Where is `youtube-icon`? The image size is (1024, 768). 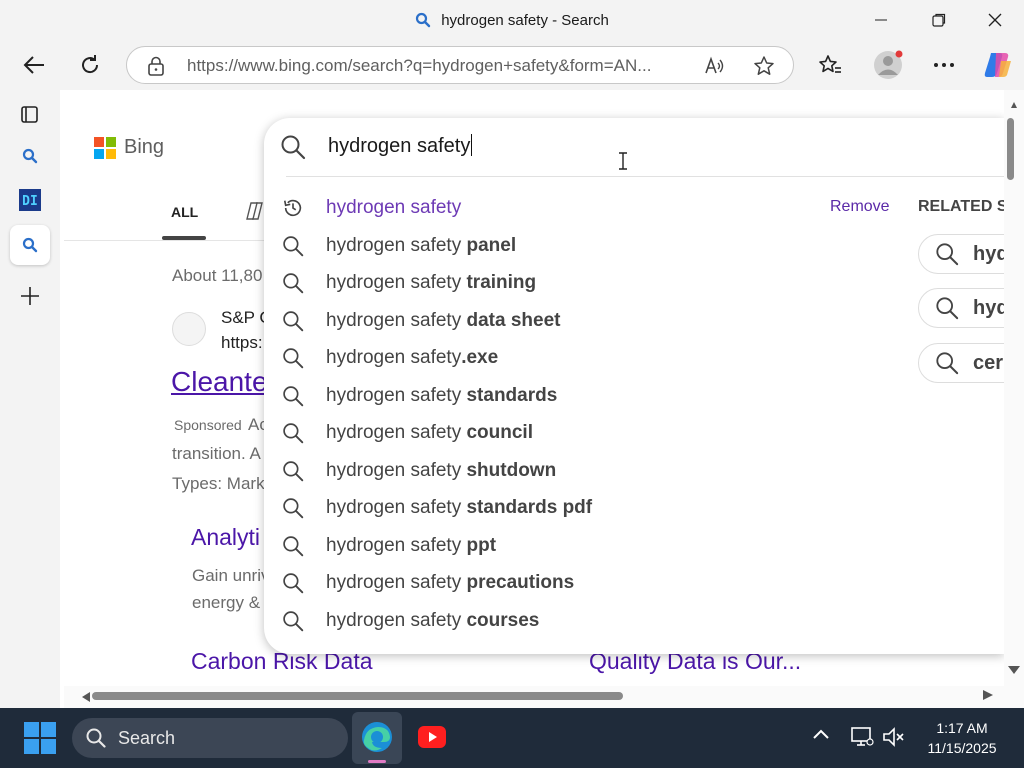 youtube-icon is located at coordinates (432, 737).